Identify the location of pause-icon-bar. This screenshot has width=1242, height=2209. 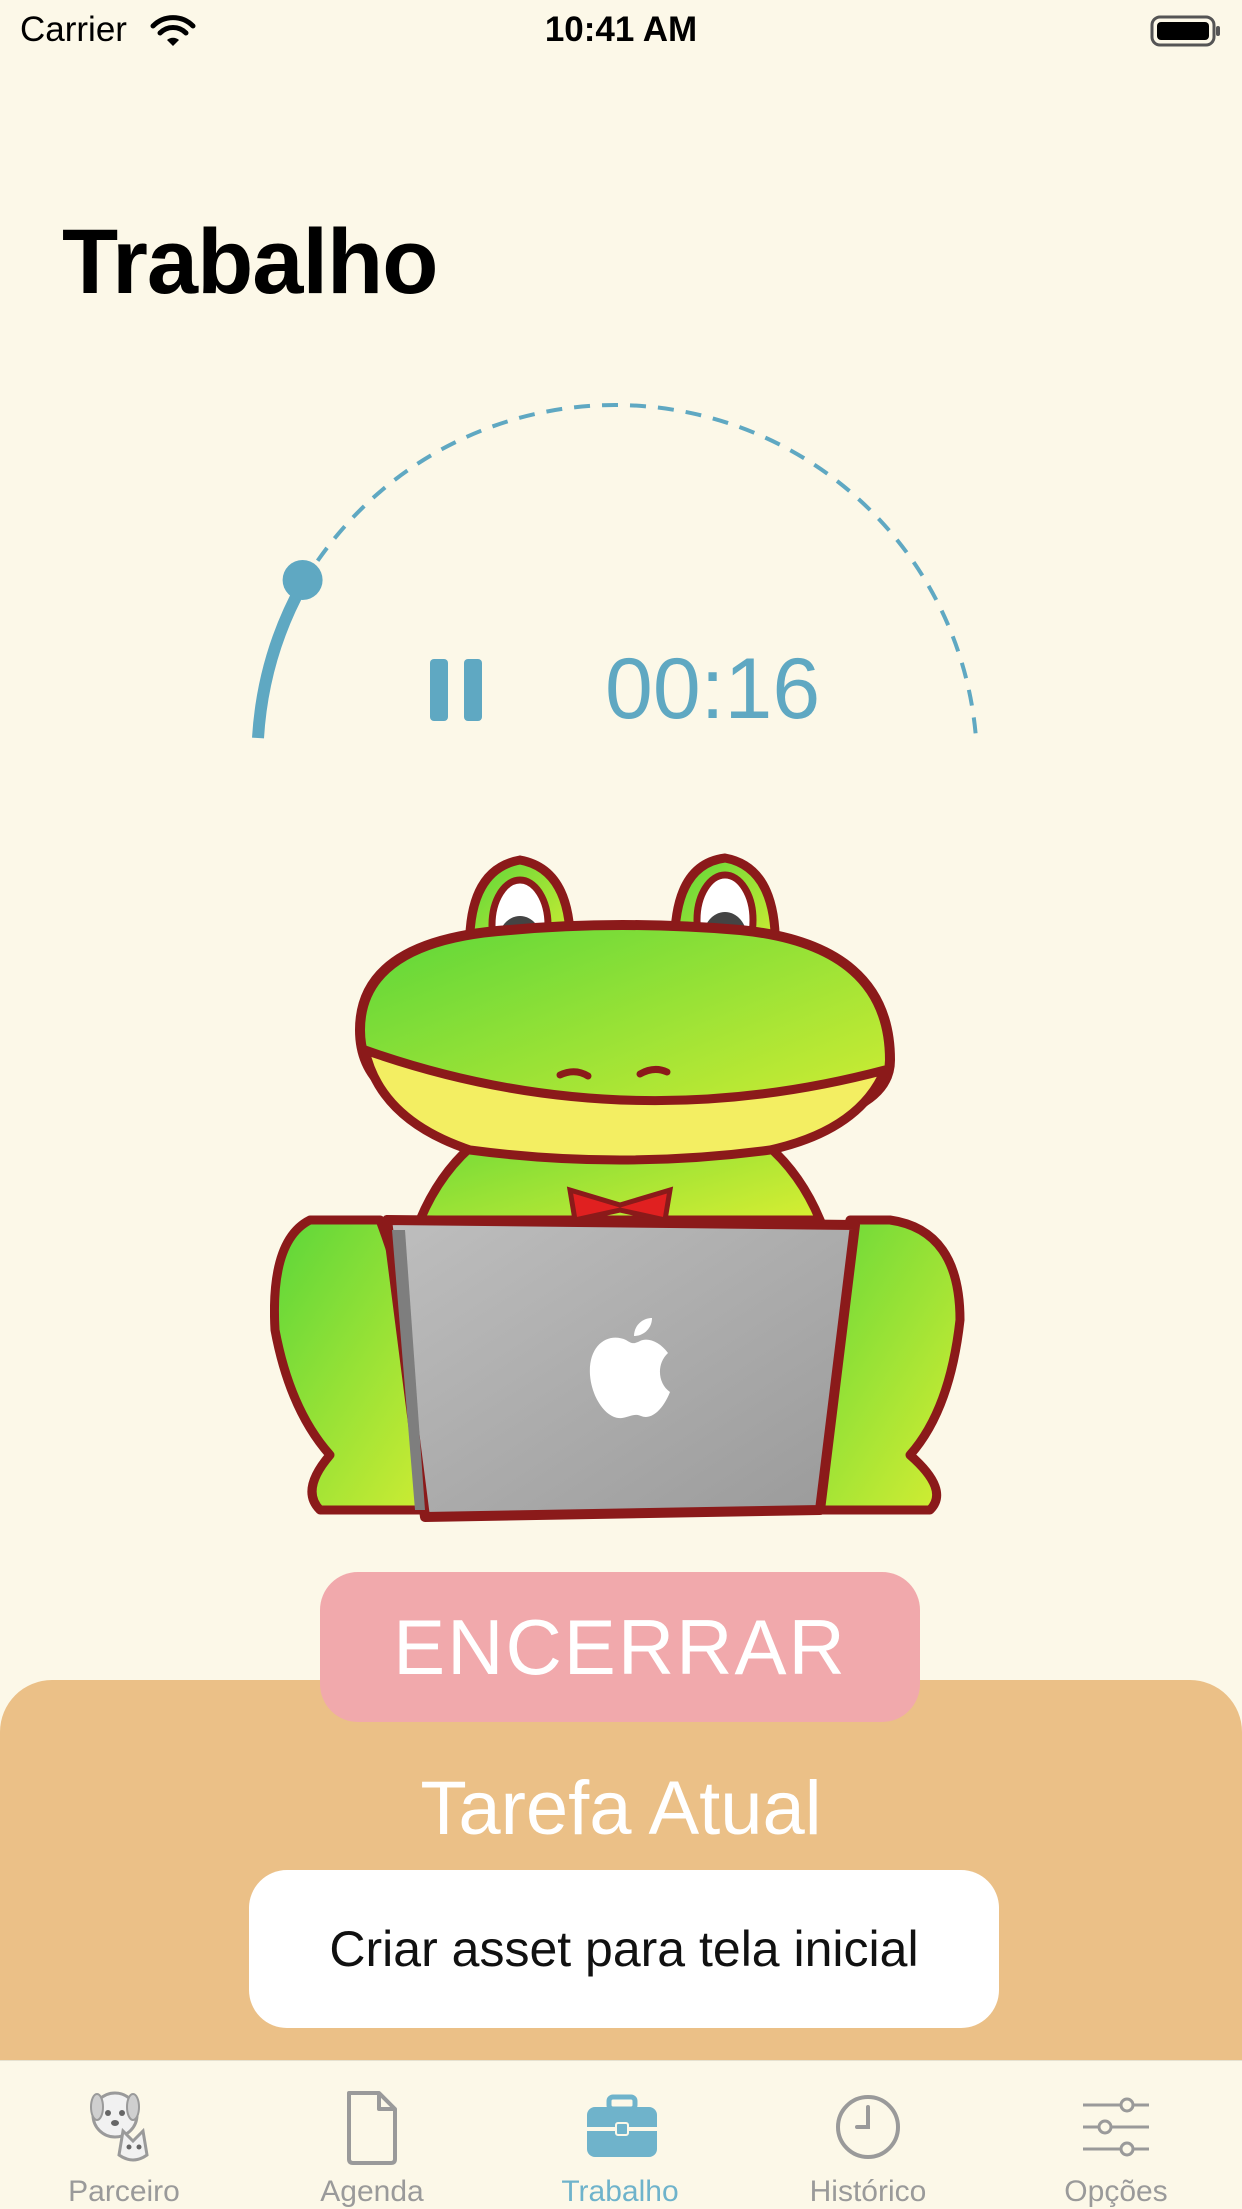
(473, 690).